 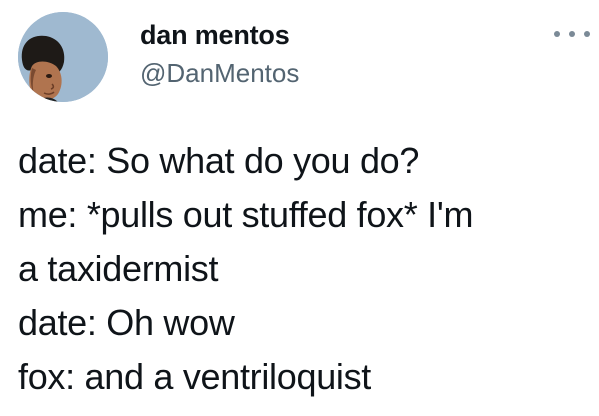 I want to click on display-name: dan mentos, so click(x=215, y=35).